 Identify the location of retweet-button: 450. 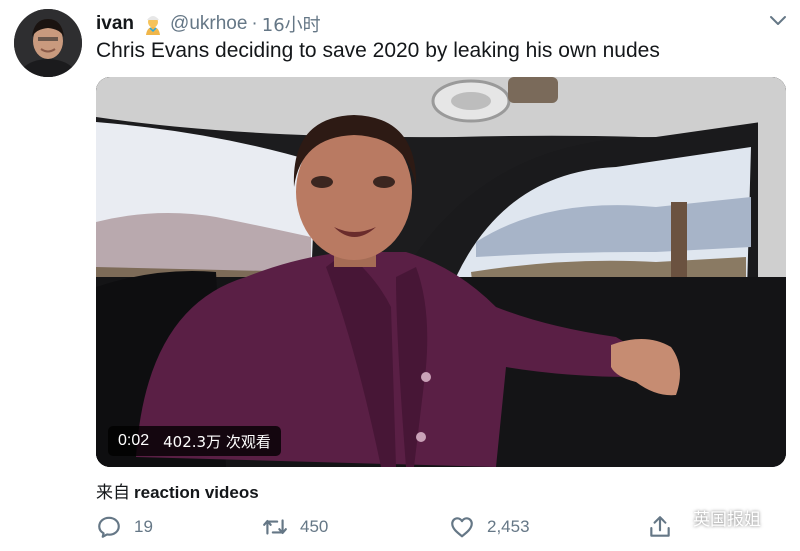
(295, 527).